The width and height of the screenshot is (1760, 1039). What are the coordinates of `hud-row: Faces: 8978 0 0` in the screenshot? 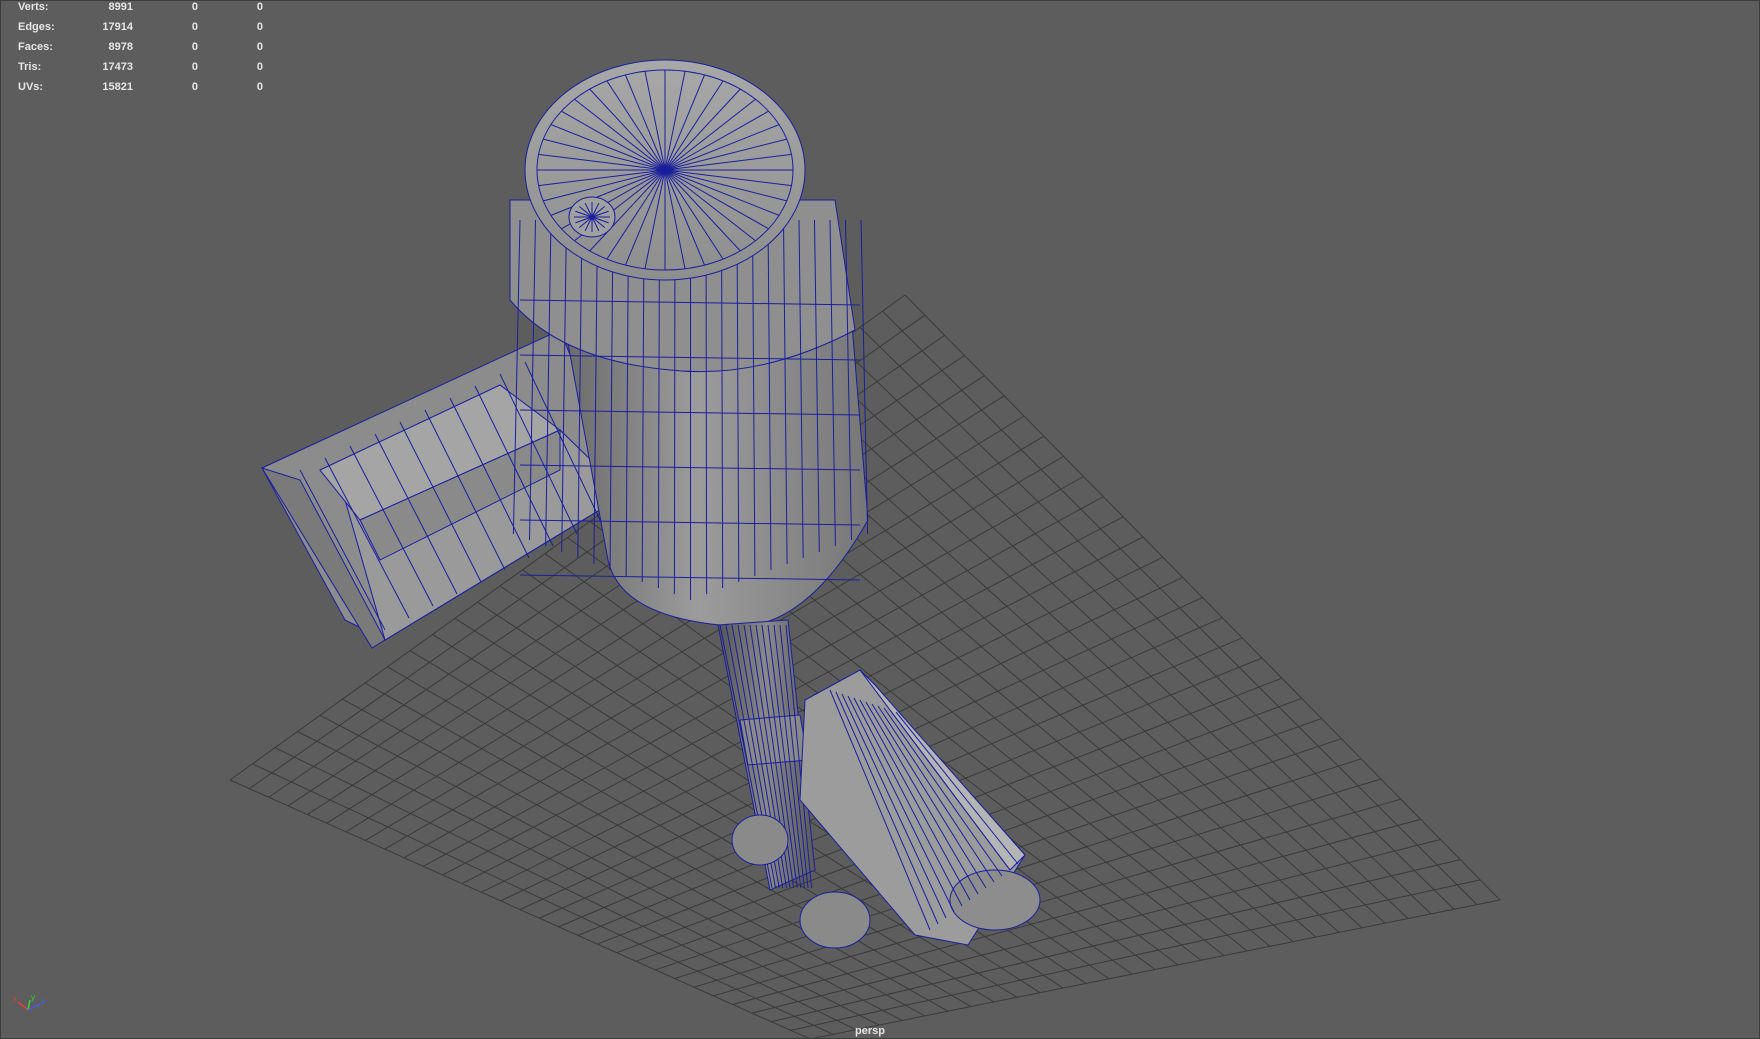 It's located at (145, 50).